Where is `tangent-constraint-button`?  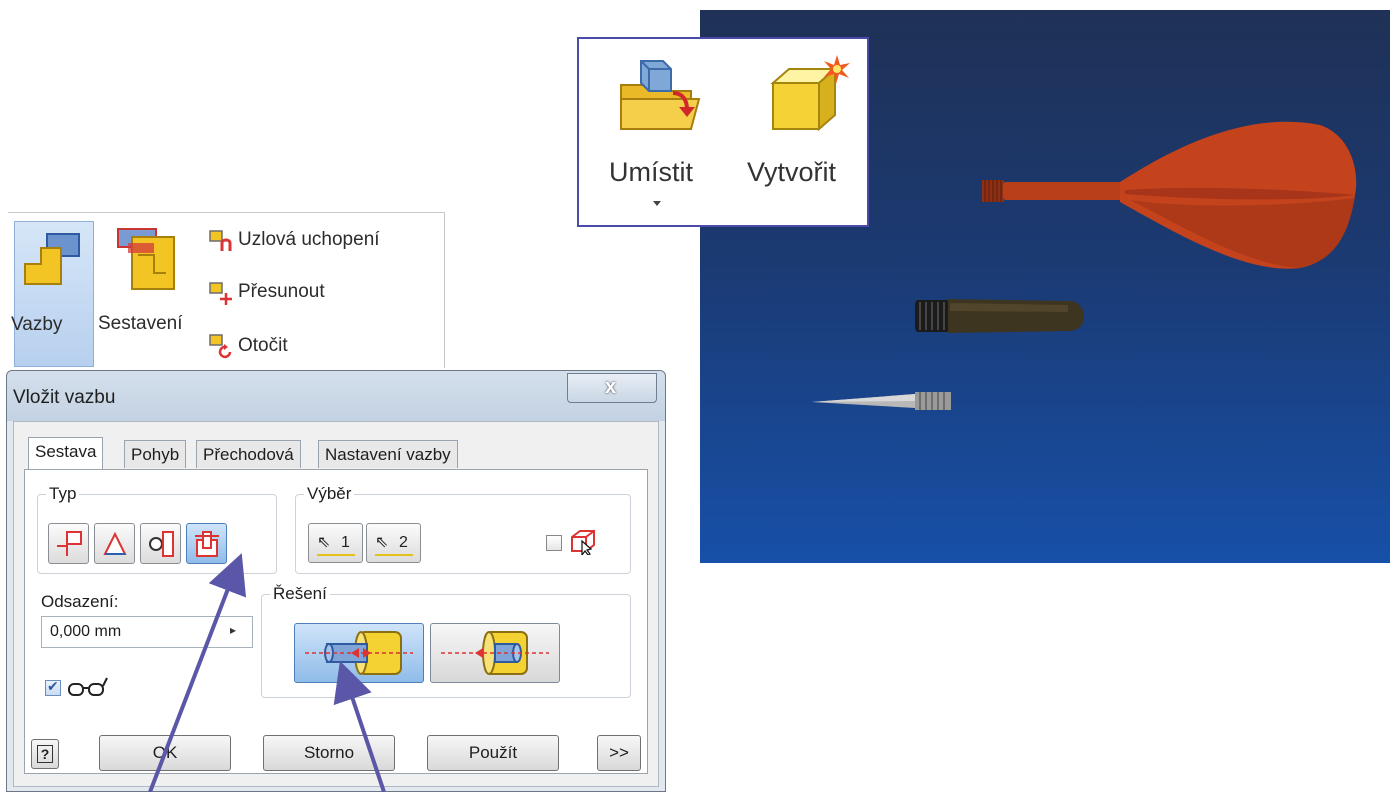 tangent-constraint-button is located at coordinates (160, 543).